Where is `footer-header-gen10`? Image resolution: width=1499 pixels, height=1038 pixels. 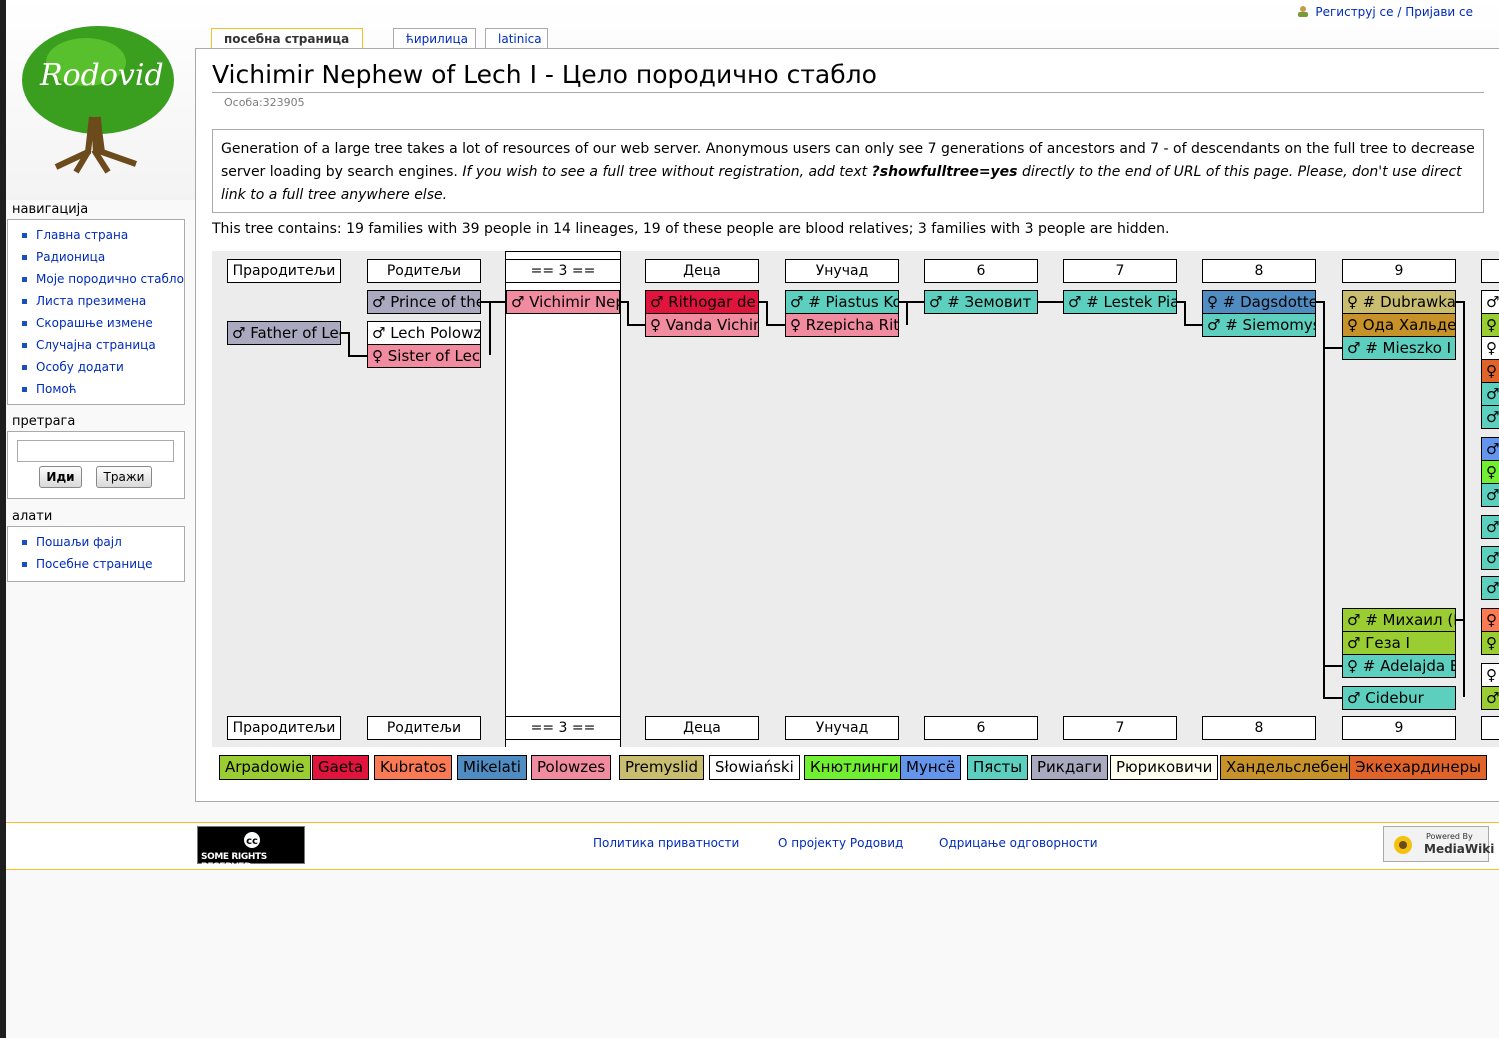
footer-header-gen10 is located at coordinates (1490, 728).